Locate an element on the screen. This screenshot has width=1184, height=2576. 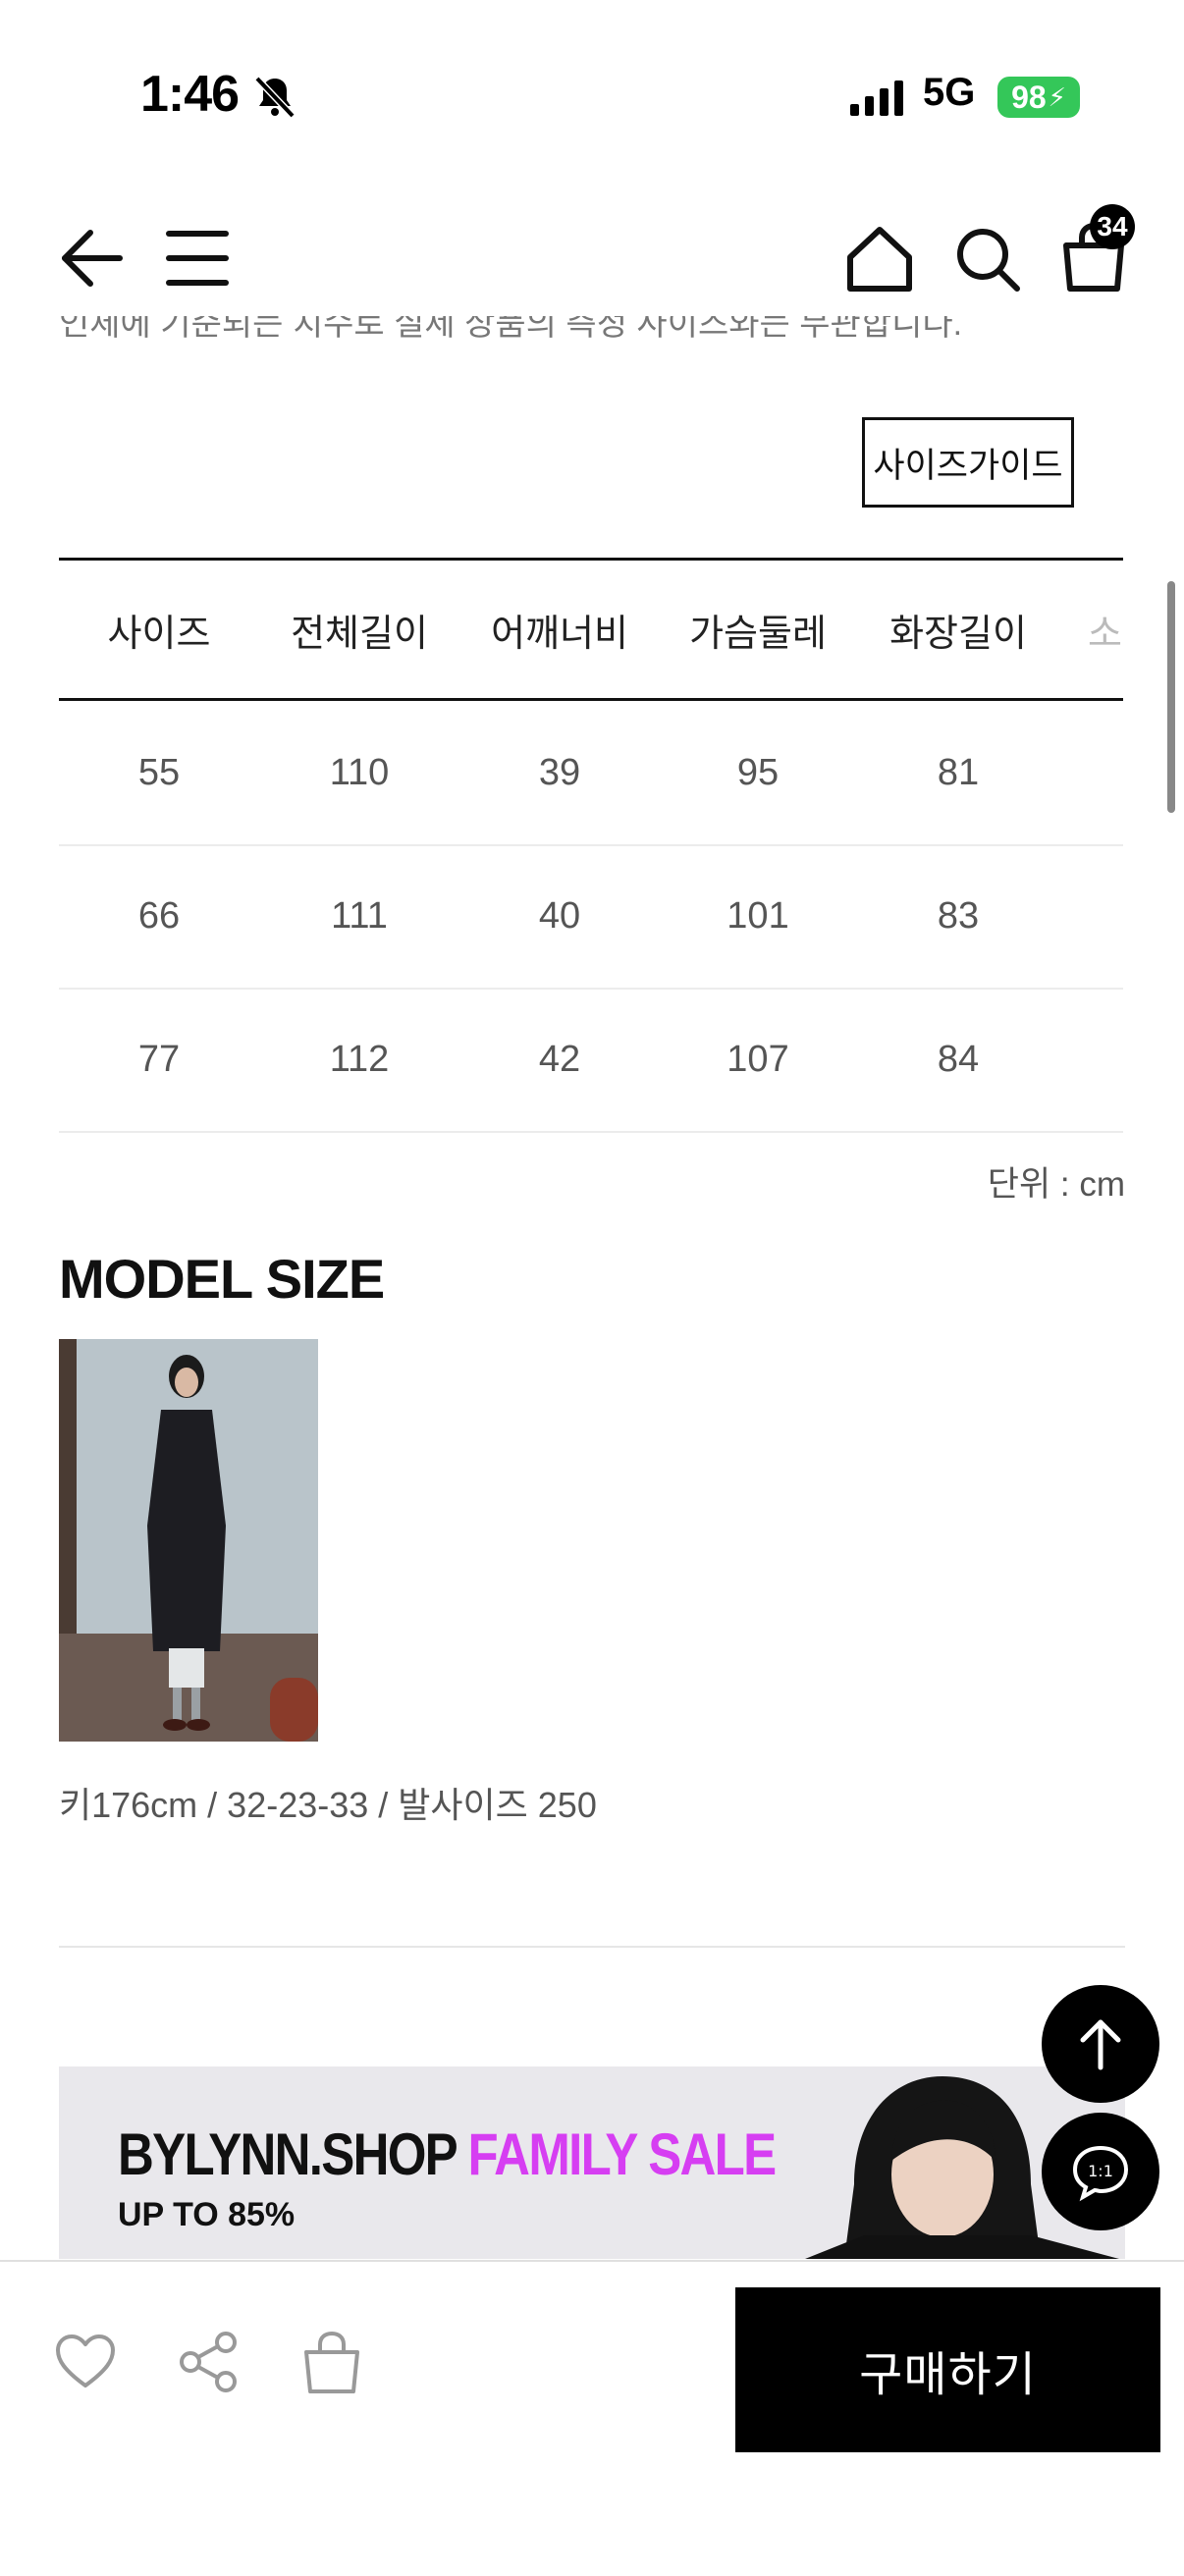
arrow-up-icon is located at coordinates (1100, 2044).